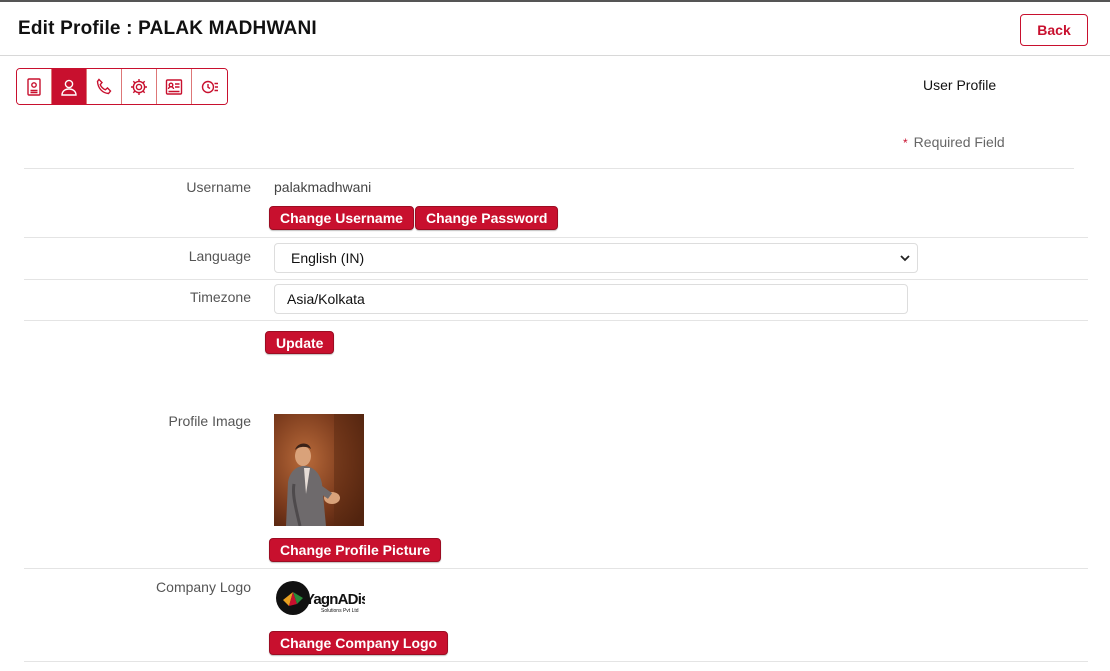  I want to click on username-label: Username, so click(218, 187).